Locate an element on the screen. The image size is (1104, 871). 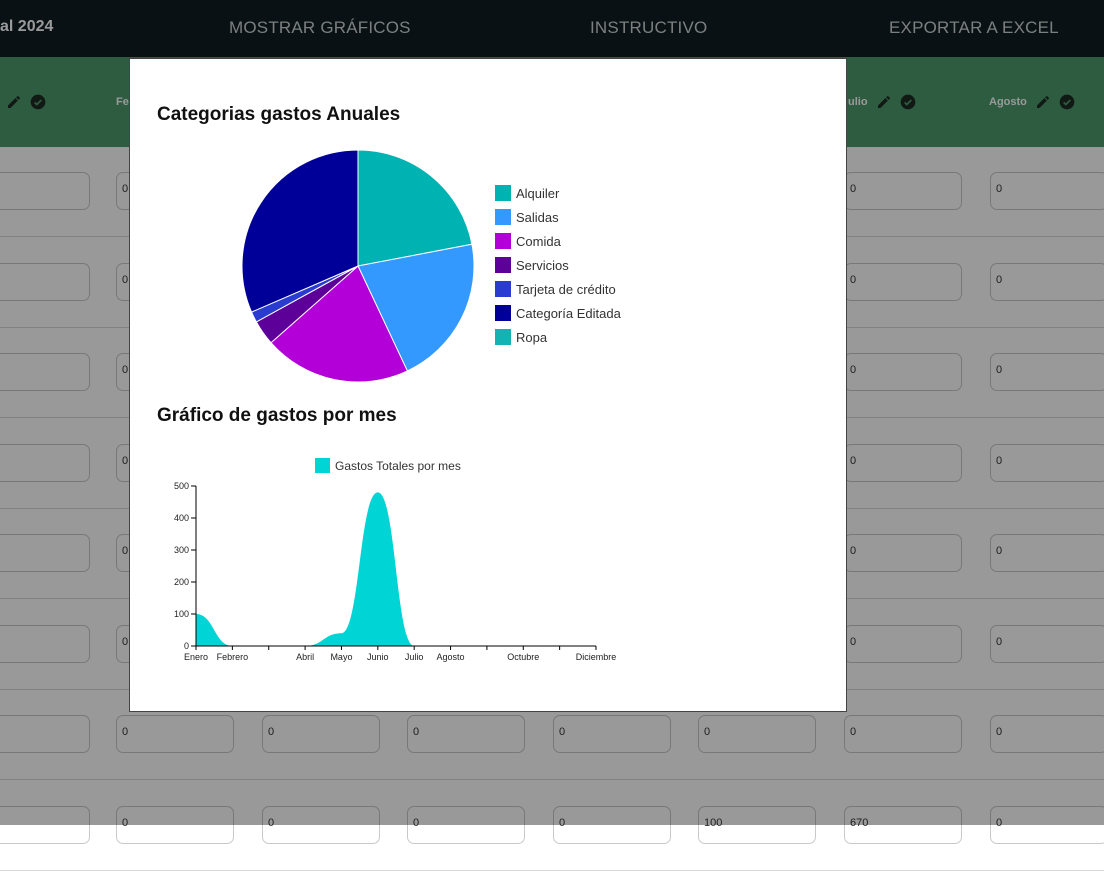
legend-item: Ropa is located at coordinates (521, 337).